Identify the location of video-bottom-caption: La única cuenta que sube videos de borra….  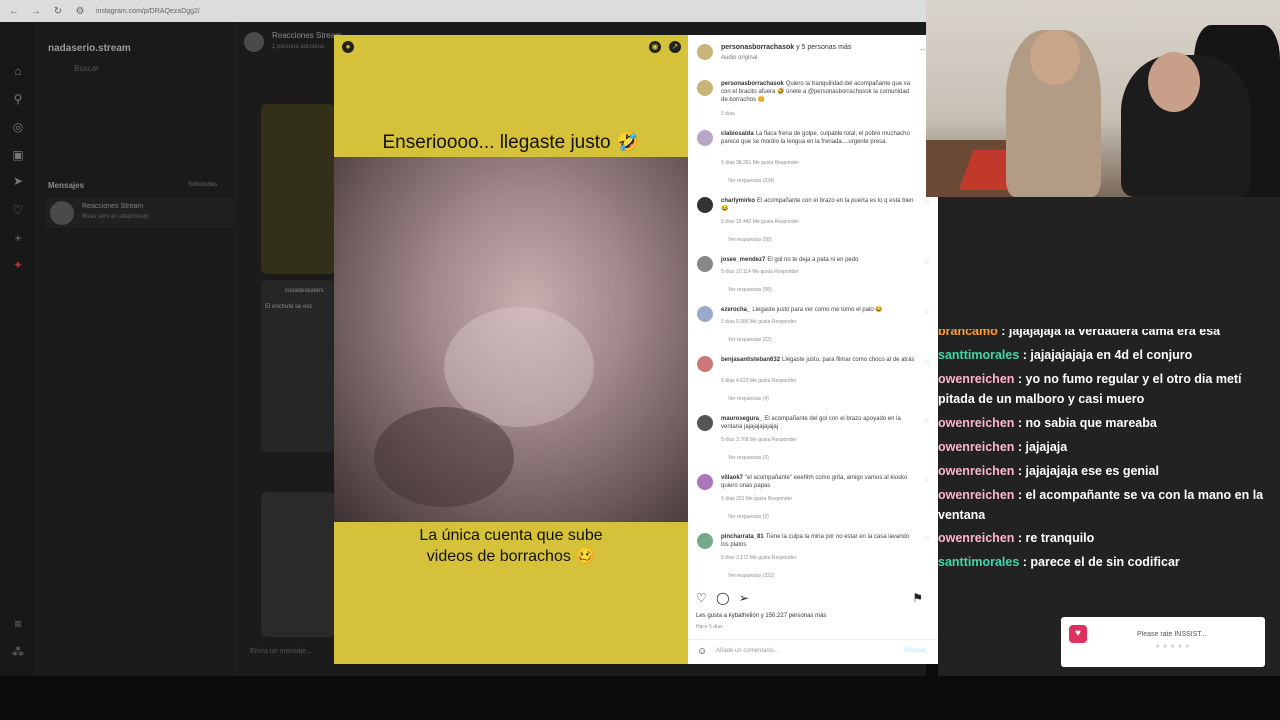
(511, 546).